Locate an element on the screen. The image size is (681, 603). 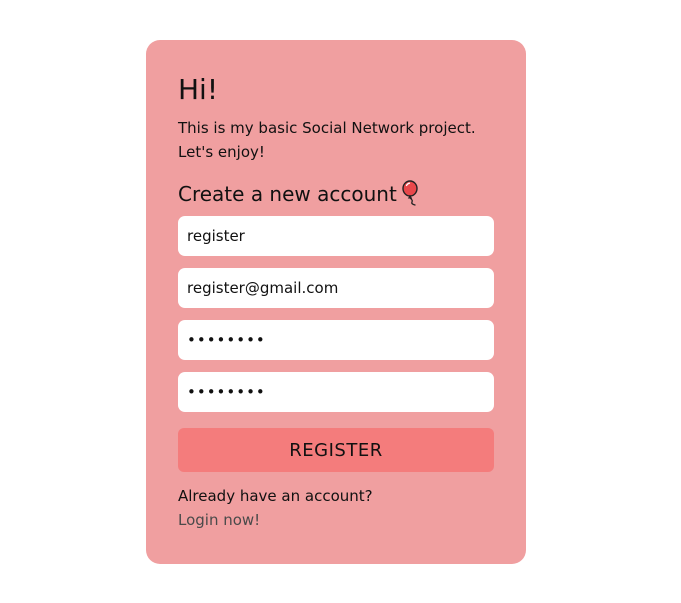
already-have-account-text: Already have an account? is located at coordinates (275, 496).